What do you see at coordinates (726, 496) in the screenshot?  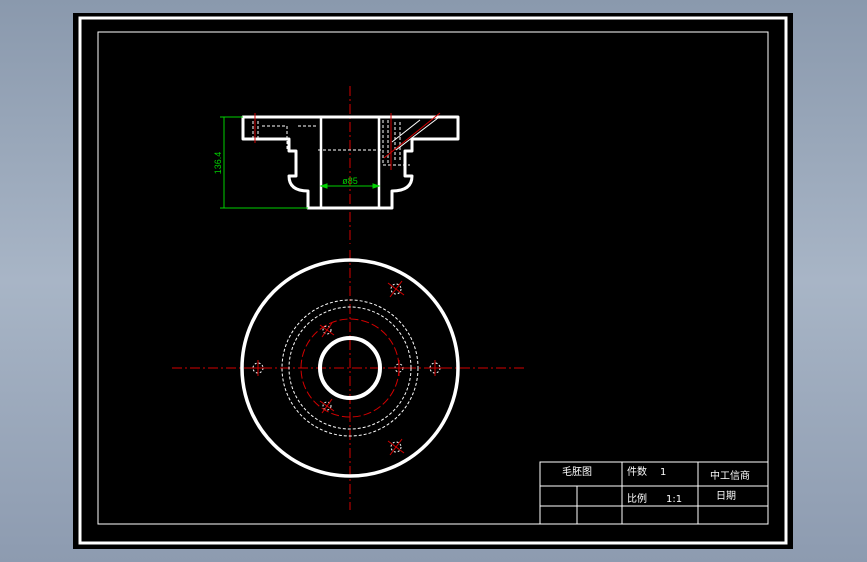 I see `date-label: 日期` at bounding box center [726, 496].